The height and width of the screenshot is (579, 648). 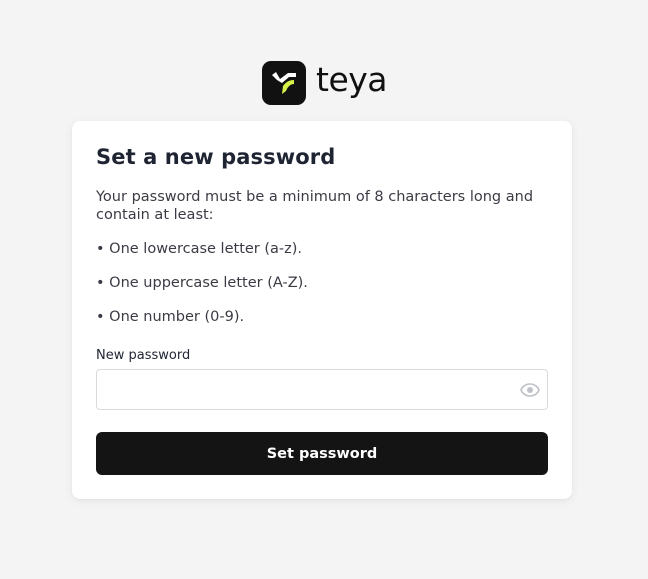 What do you see at coordinates (309, 389) in the screenshot?
I see `new-password-input` at bounding box center [309, 389].